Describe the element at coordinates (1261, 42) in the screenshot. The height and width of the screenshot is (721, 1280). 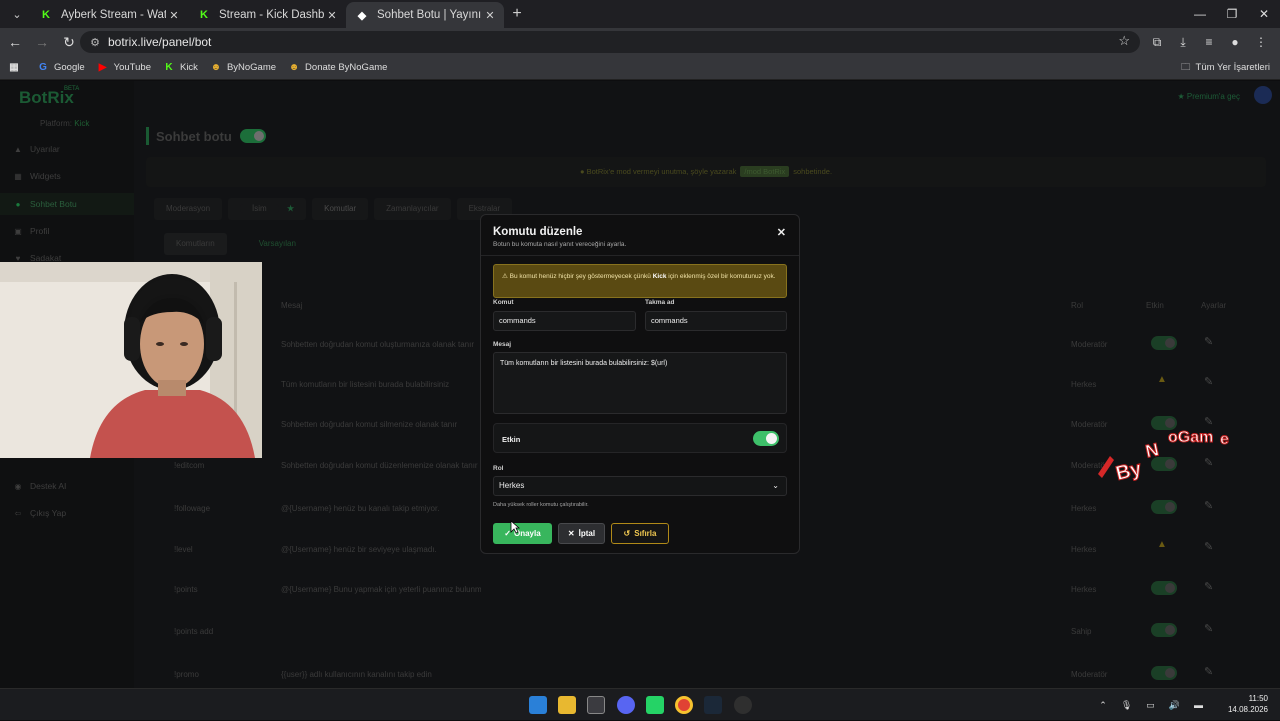
I see `menu-icon: ⋮` at that location.